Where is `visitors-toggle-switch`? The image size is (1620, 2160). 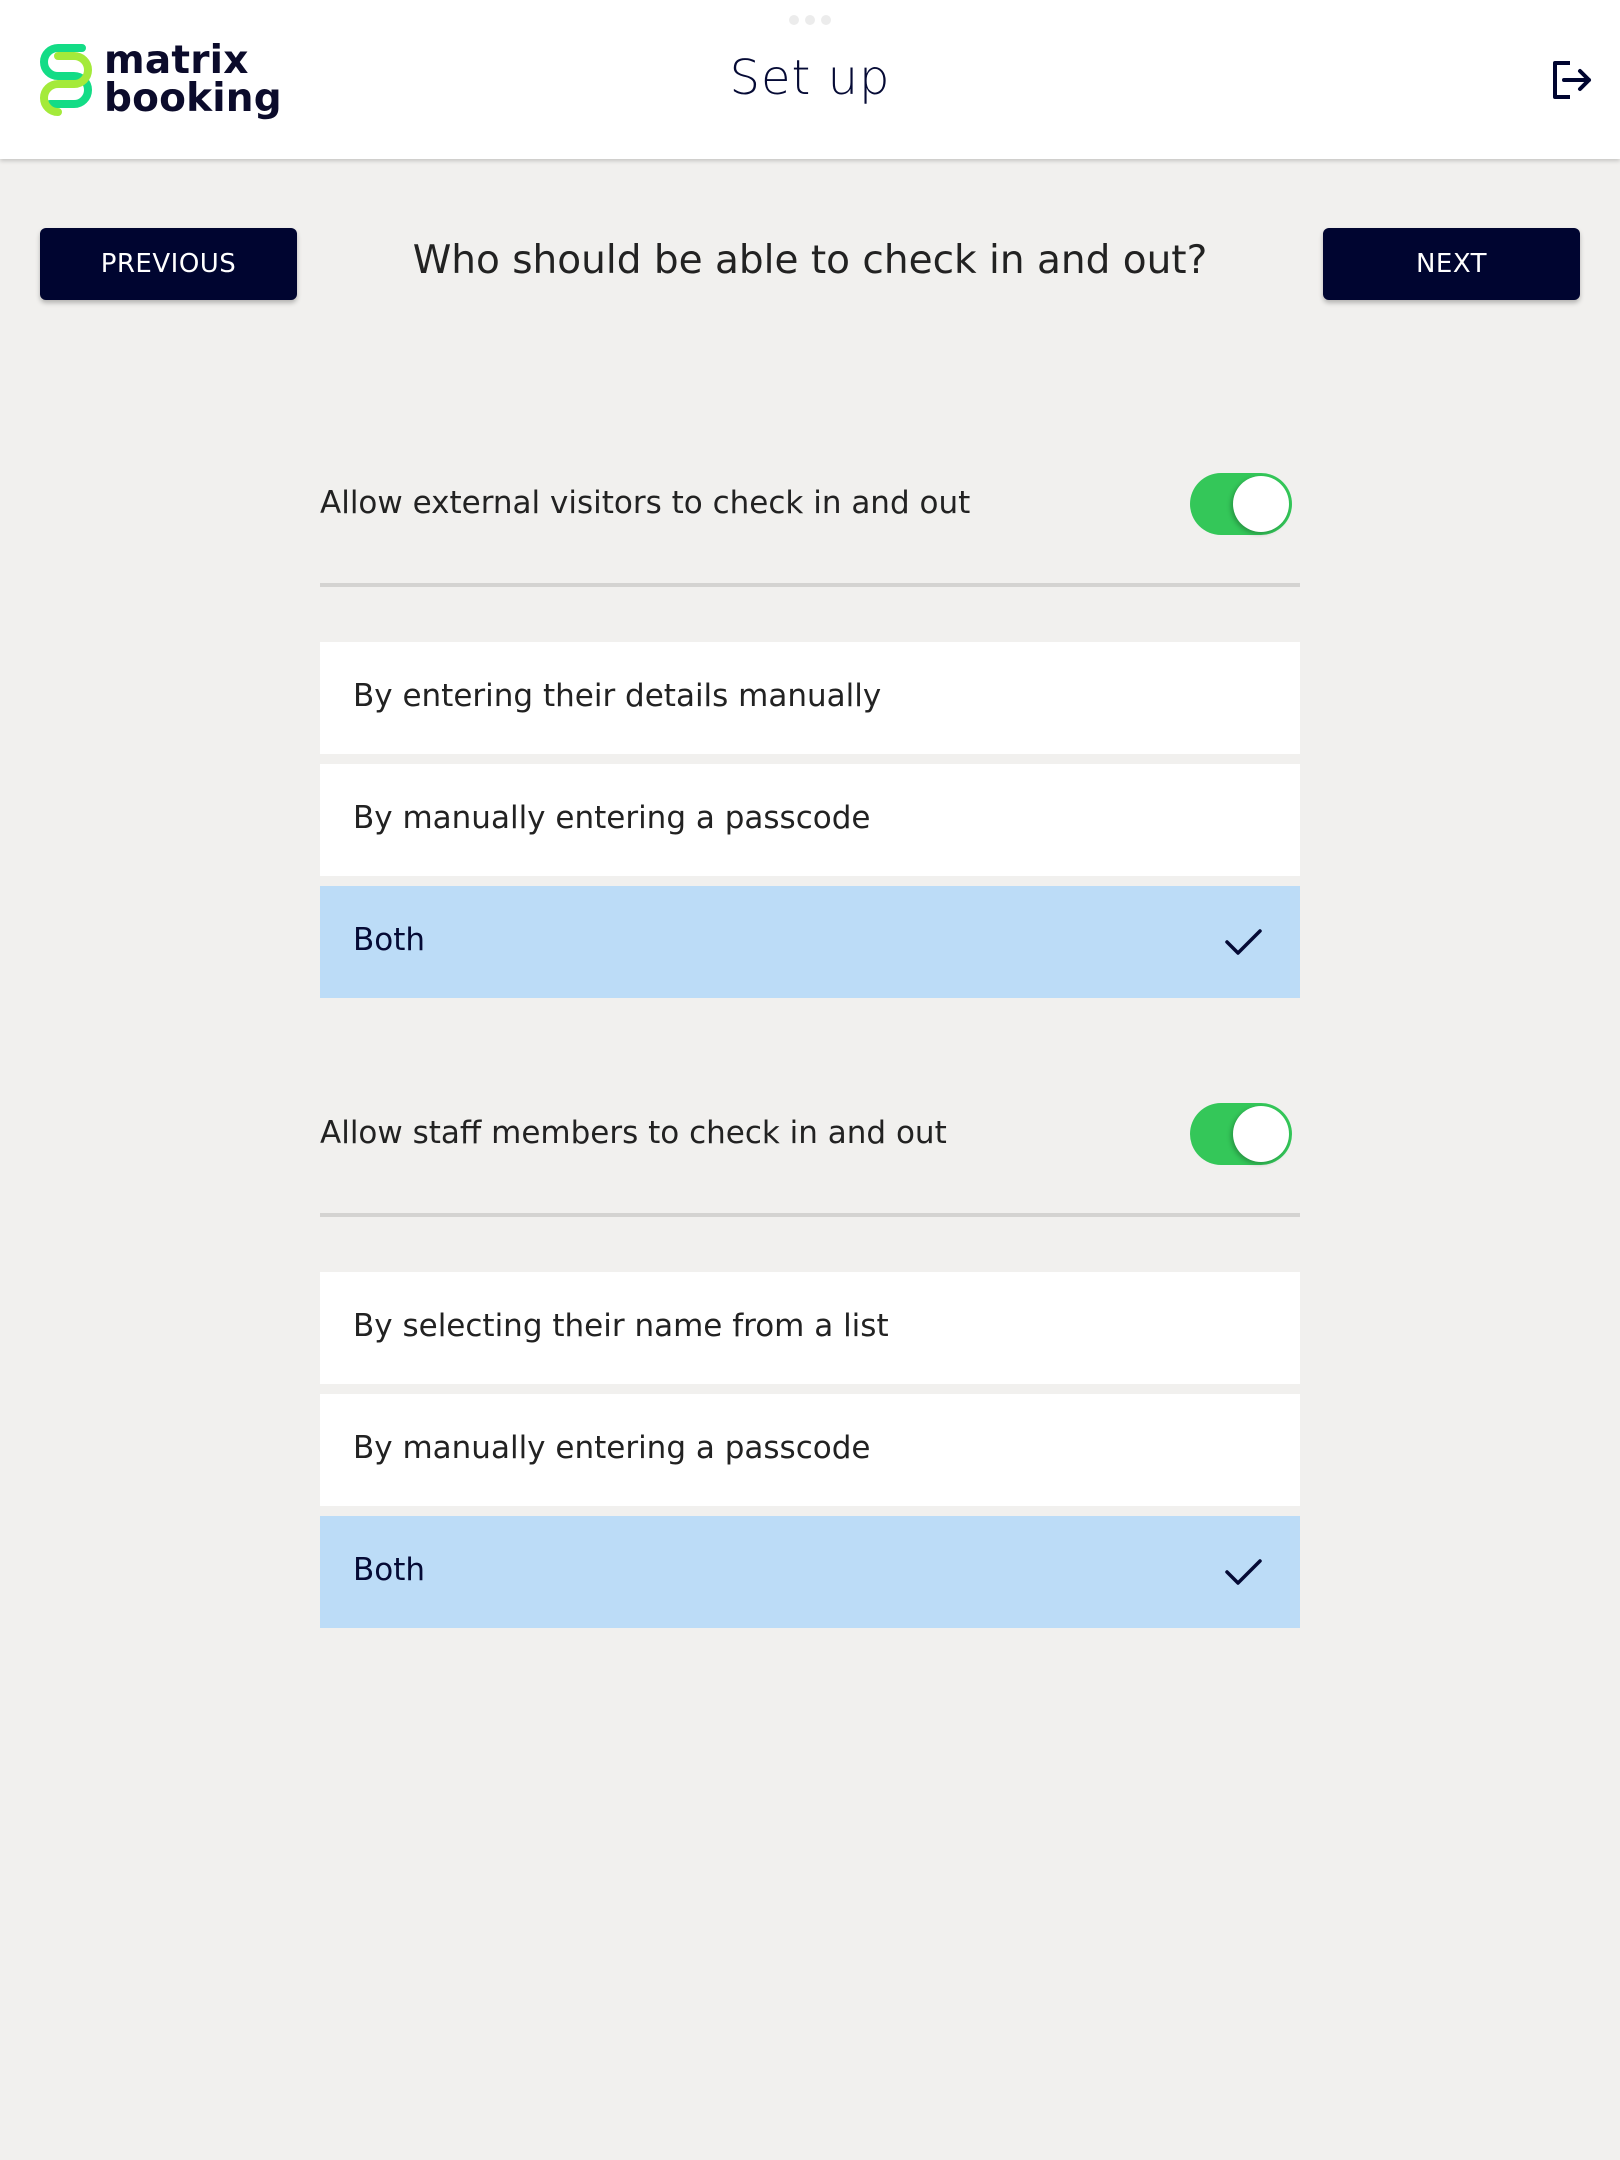 visitors-toggle-switch is located at coordinates (1241, 504).